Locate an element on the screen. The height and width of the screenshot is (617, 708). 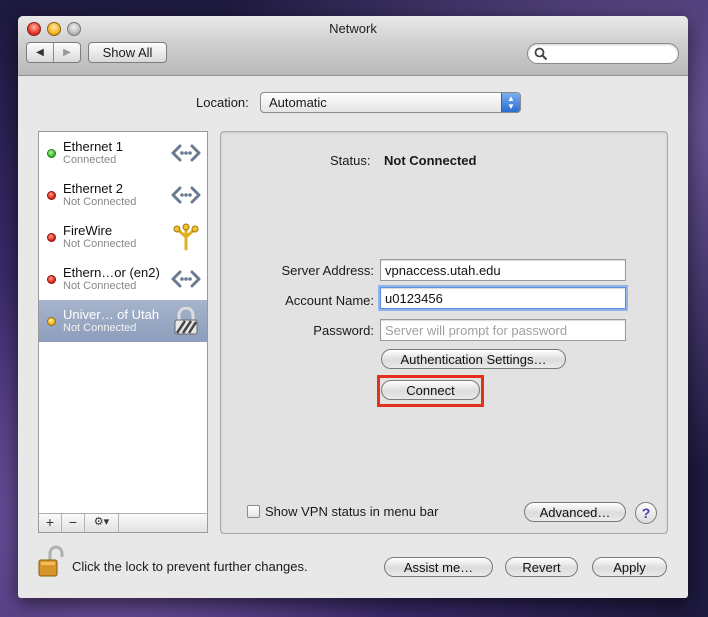
search-icon is located at coordinates (541, 54).